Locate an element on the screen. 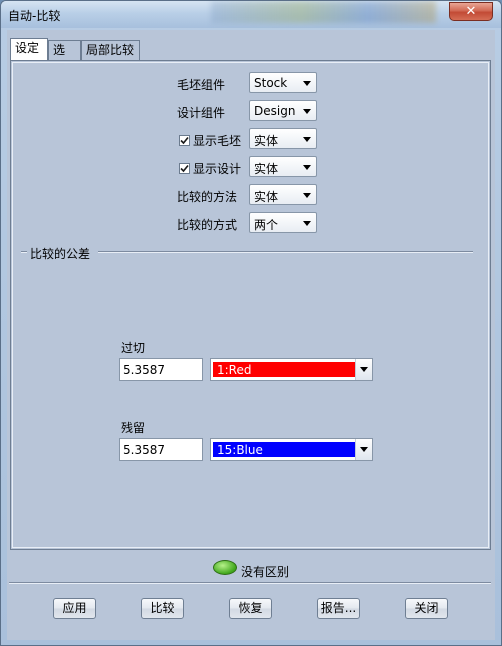  compare-mode-label: 比较的方式 is located at coordinates (207, 225).